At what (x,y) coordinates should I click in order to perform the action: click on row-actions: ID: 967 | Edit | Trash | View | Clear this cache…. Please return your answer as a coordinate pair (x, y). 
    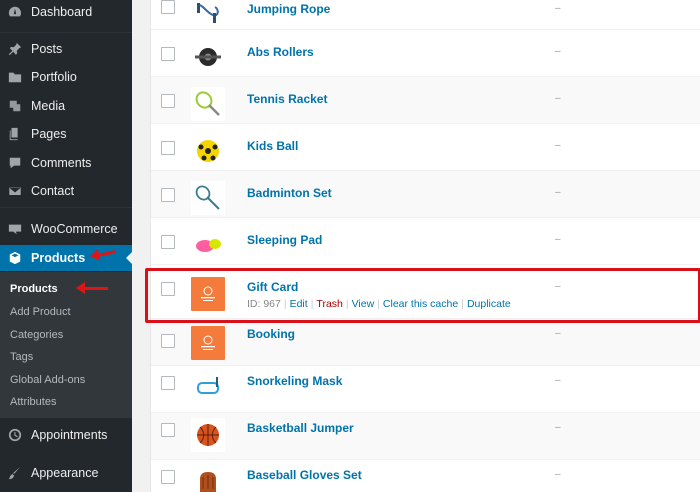
    Looking at the image, I should click on (379, 304).